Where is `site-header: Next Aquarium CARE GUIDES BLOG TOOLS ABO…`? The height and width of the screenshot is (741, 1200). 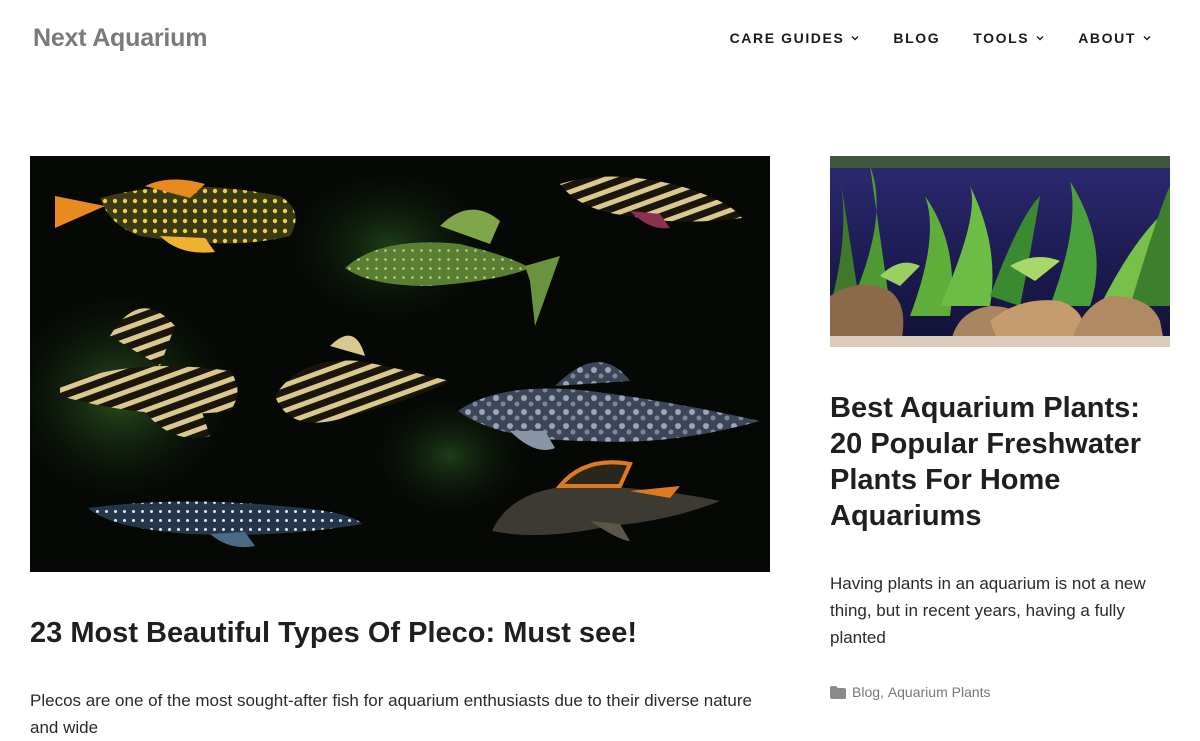 site-header: Next Aquarium CARE GUIDES BLOG TOOLS ABO… is located at coordinates (600, 38).